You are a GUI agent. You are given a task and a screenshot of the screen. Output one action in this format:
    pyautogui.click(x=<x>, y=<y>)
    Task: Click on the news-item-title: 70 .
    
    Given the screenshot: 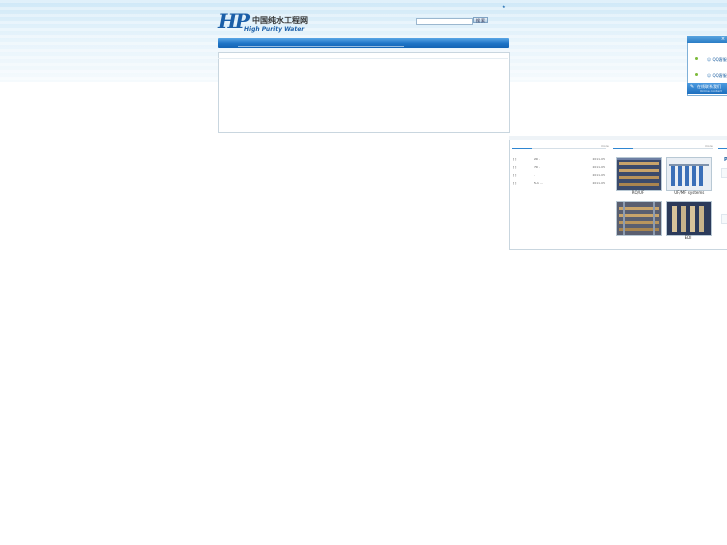 What is the action you would take?
    pyautogui.click(x=537, y=167)
    